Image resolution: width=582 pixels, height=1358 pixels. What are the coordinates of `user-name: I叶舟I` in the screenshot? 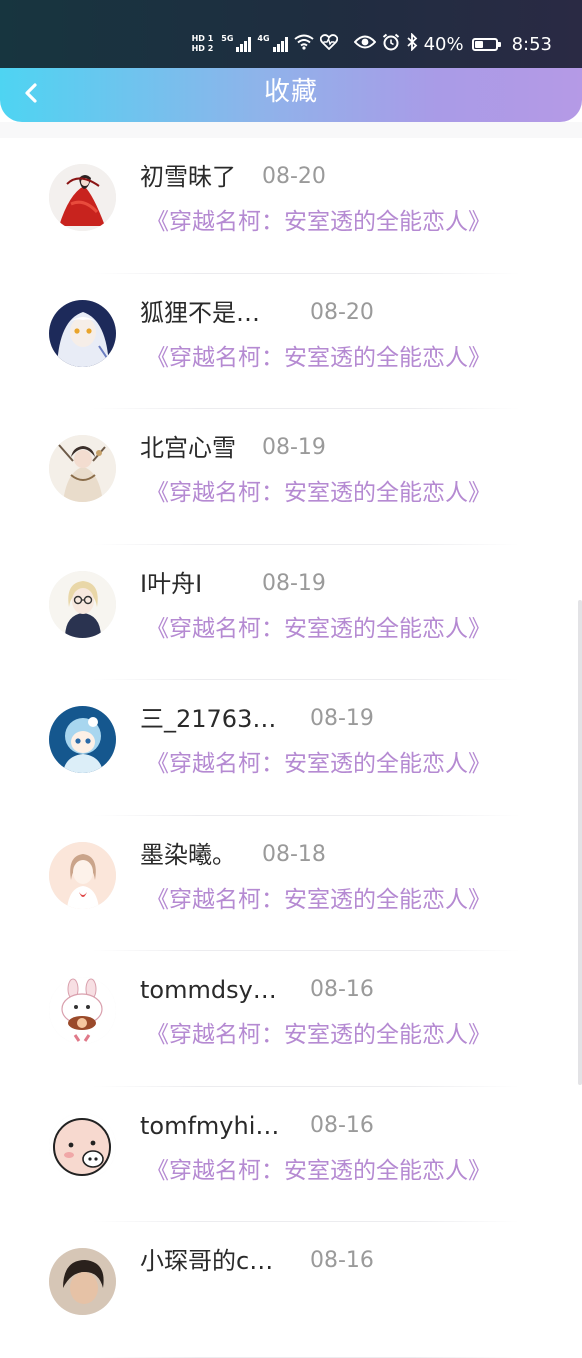 It's located at (171, 583).